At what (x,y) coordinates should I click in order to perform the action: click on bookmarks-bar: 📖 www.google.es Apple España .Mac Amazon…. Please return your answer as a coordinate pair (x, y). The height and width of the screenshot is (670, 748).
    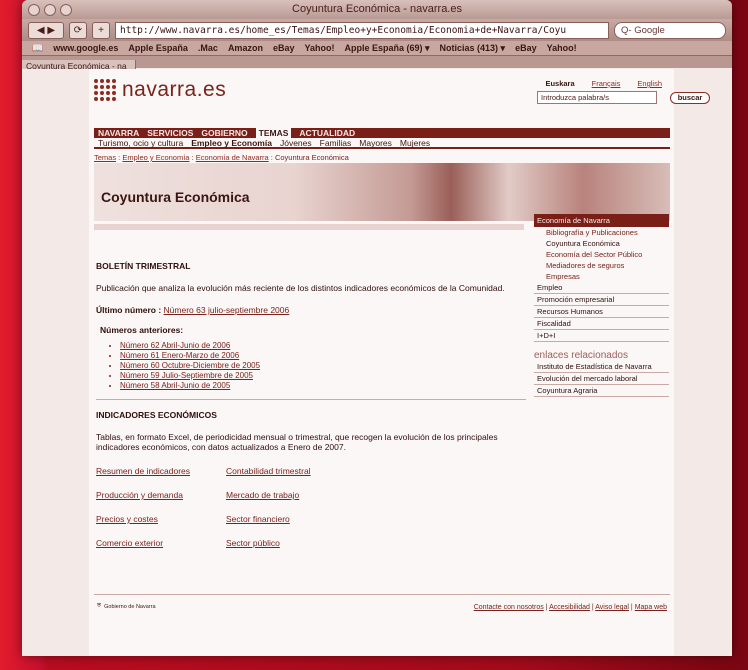
    Looking at the image, I should click on (377, 48).